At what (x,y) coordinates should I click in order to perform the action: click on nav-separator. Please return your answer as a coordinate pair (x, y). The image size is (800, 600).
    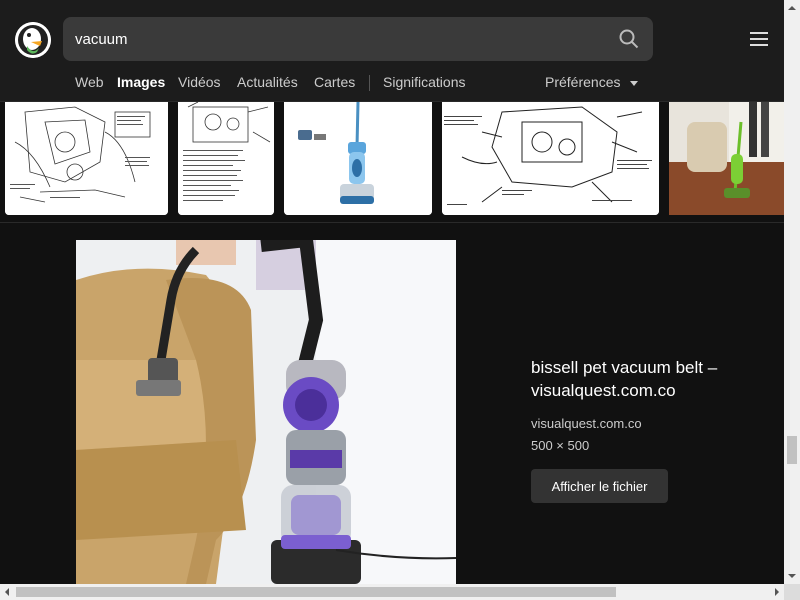
    Looking at the image, I should click on (369, 83).